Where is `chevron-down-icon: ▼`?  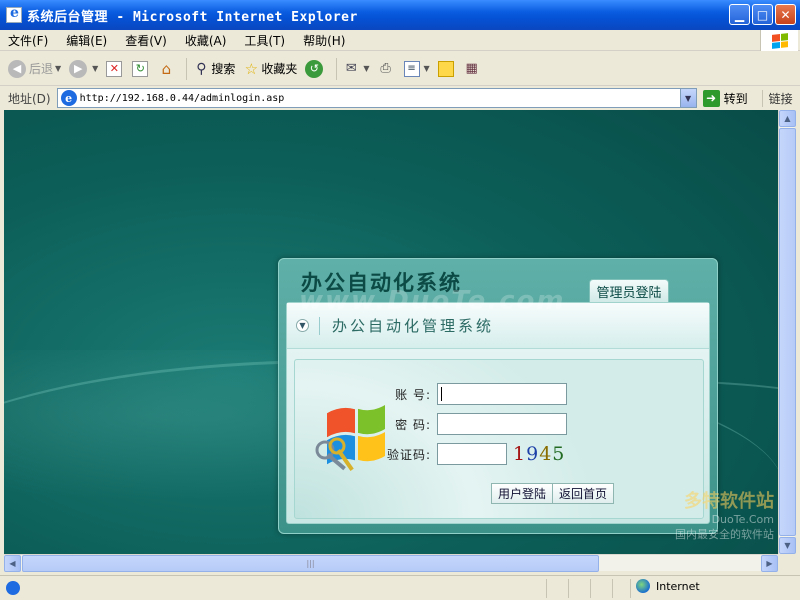
chevron-down-icon: ▼ is located at coordinates (302, 325).